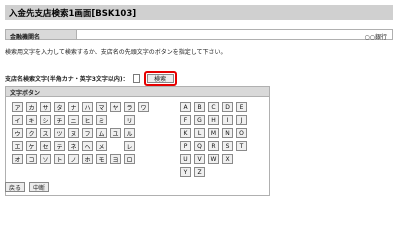  I want to click on alpha-key: N, so click(227, 133).